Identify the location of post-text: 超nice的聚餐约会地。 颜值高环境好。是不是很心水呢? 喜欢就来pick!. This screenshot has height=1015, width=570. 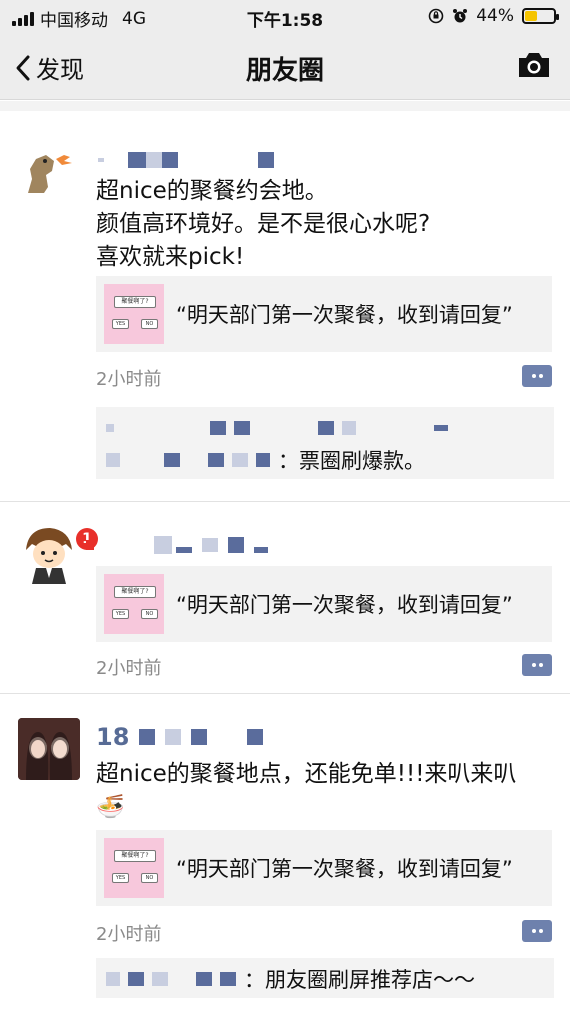
(326, 224).